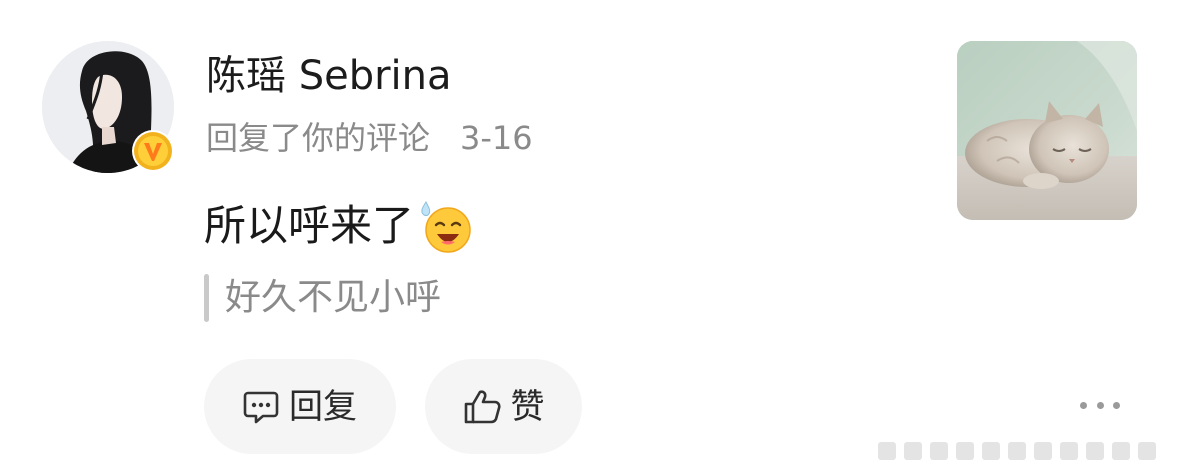 This screenshot has width=1179, height=476. Describe the element at coordinates (446, 226) in the screenshot. I see `laughing-sweat-emoji-icon` at that location.